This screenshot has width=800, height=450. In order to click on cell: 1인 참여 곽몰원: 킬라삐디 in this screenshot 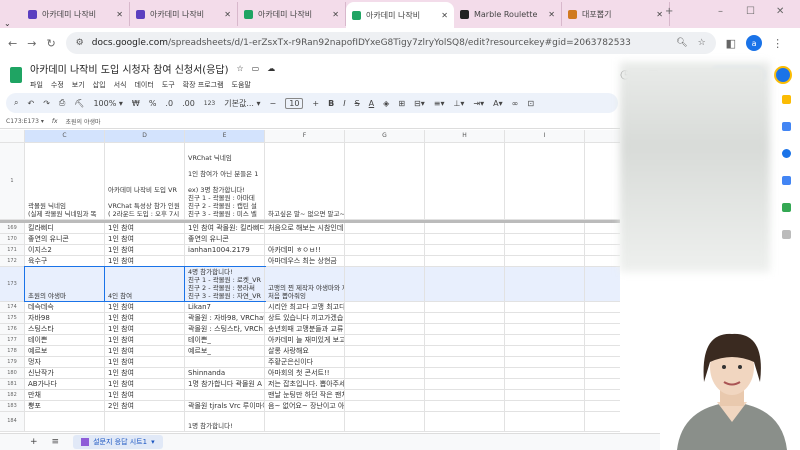, I will do `click(225, 228)`.